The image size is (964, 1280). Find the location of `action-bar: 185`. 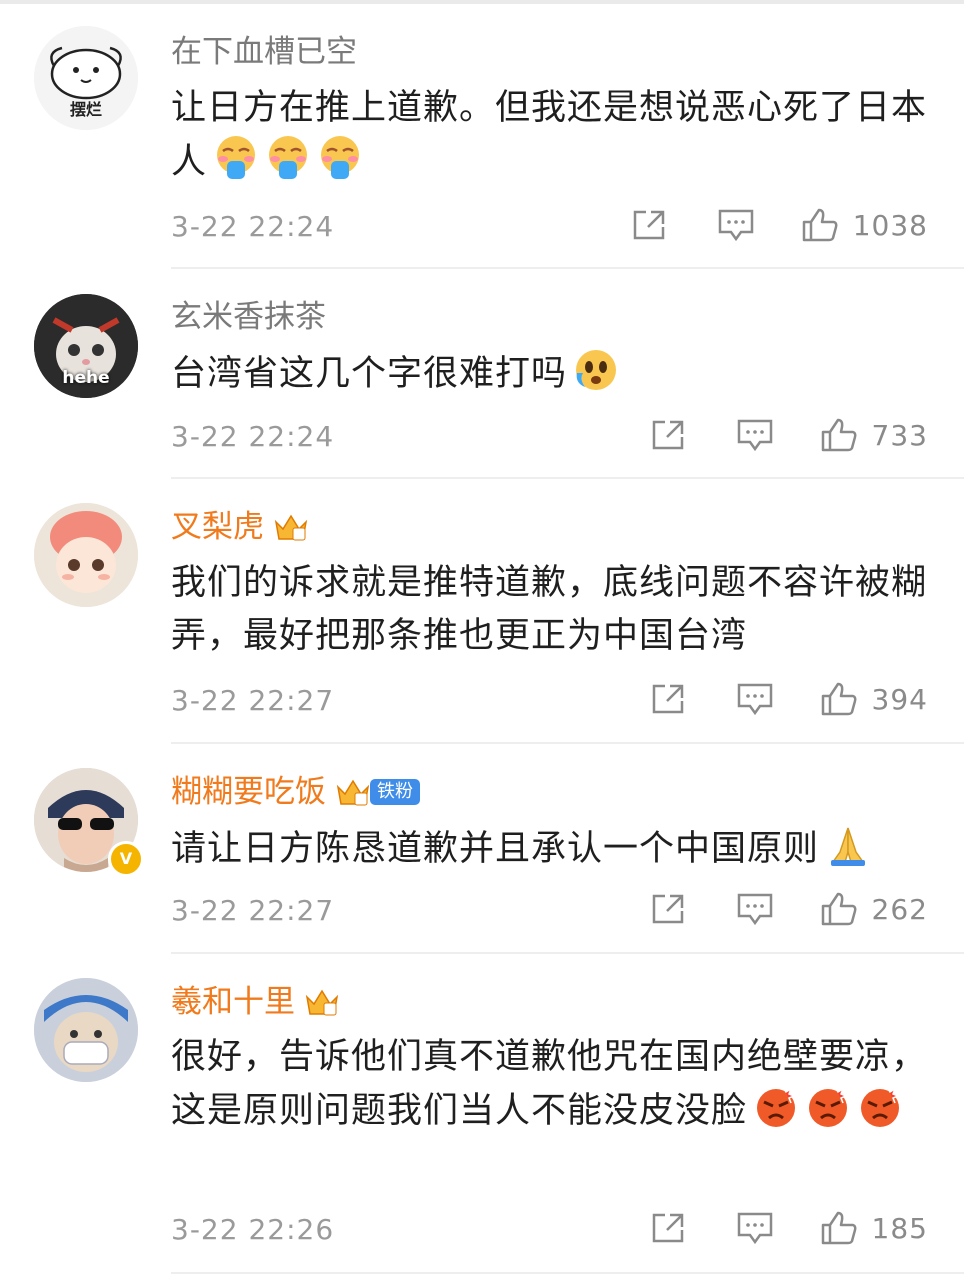

action-bar: 185 is located at coordinates (789, 1228).